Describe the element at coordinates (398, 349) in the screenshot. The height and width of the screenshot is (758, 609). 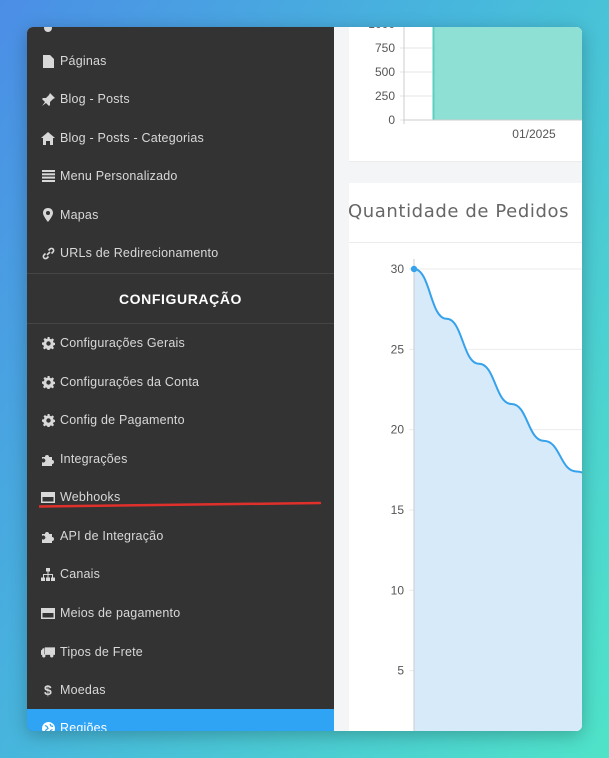
I see `y-tick-label: 25` at that location.